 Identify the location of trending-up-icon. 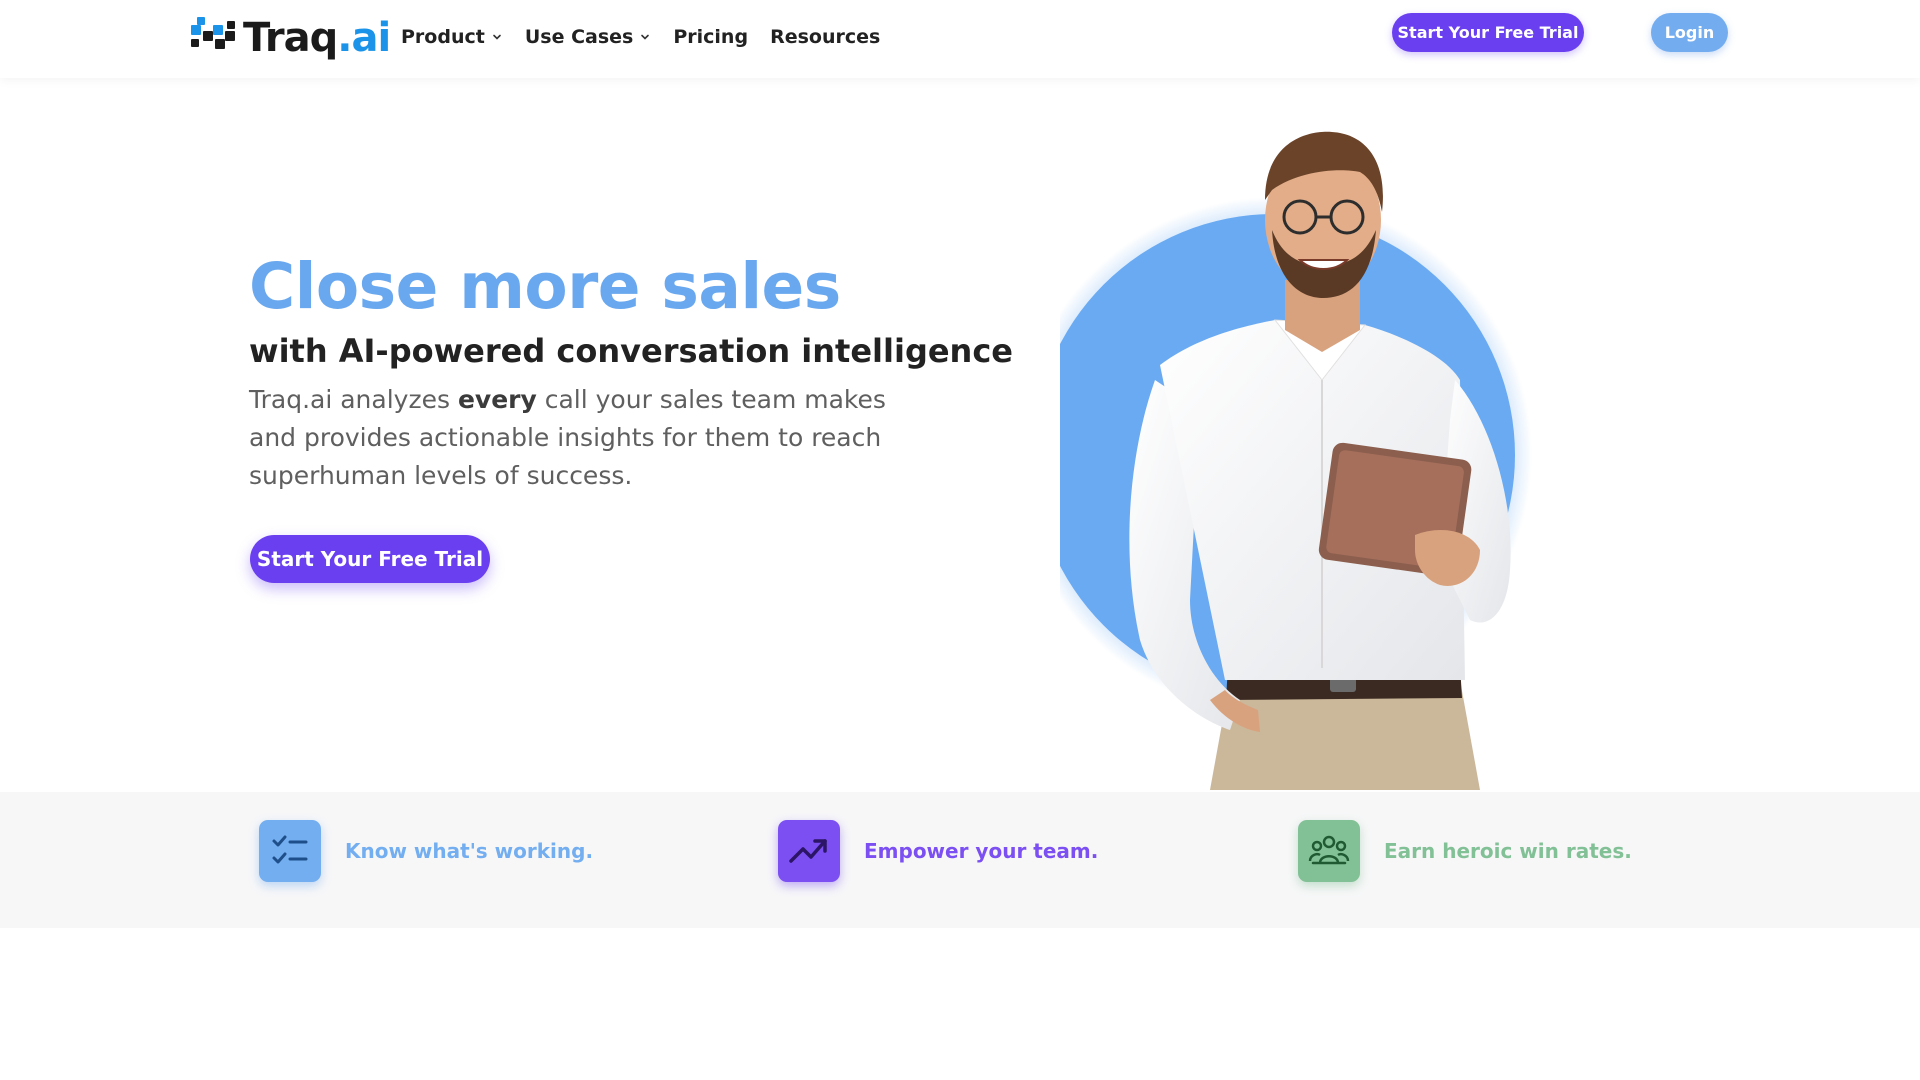
(809, 851).